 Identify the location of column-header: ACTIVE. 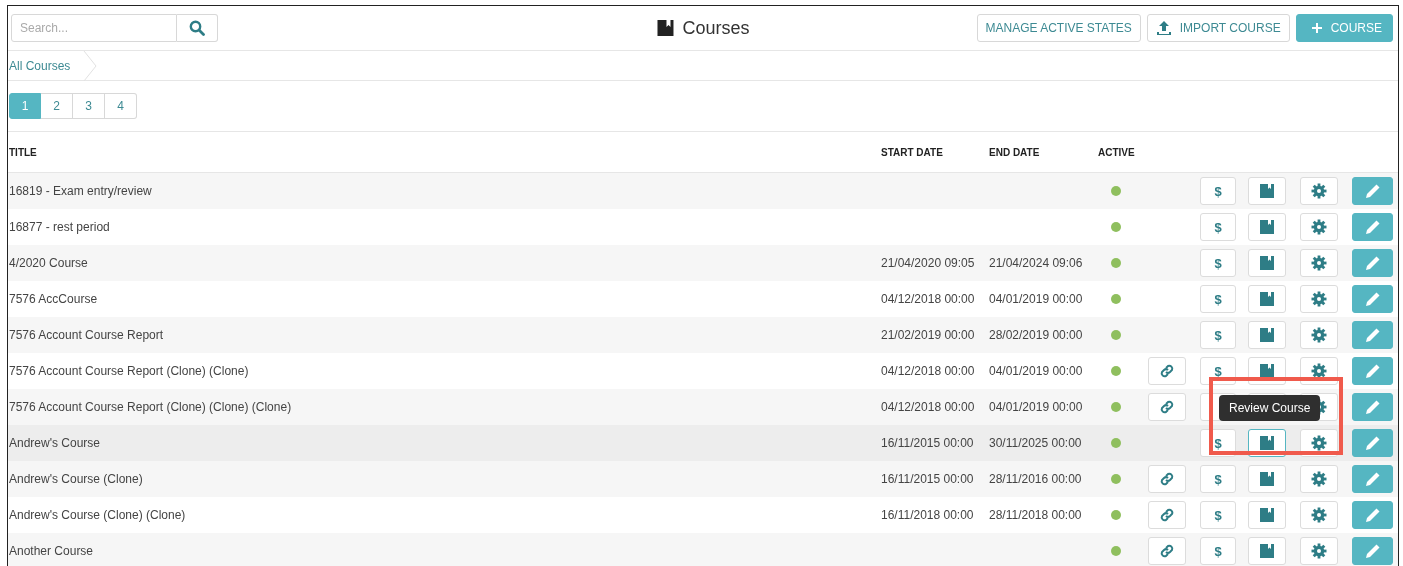
(1117, 152).